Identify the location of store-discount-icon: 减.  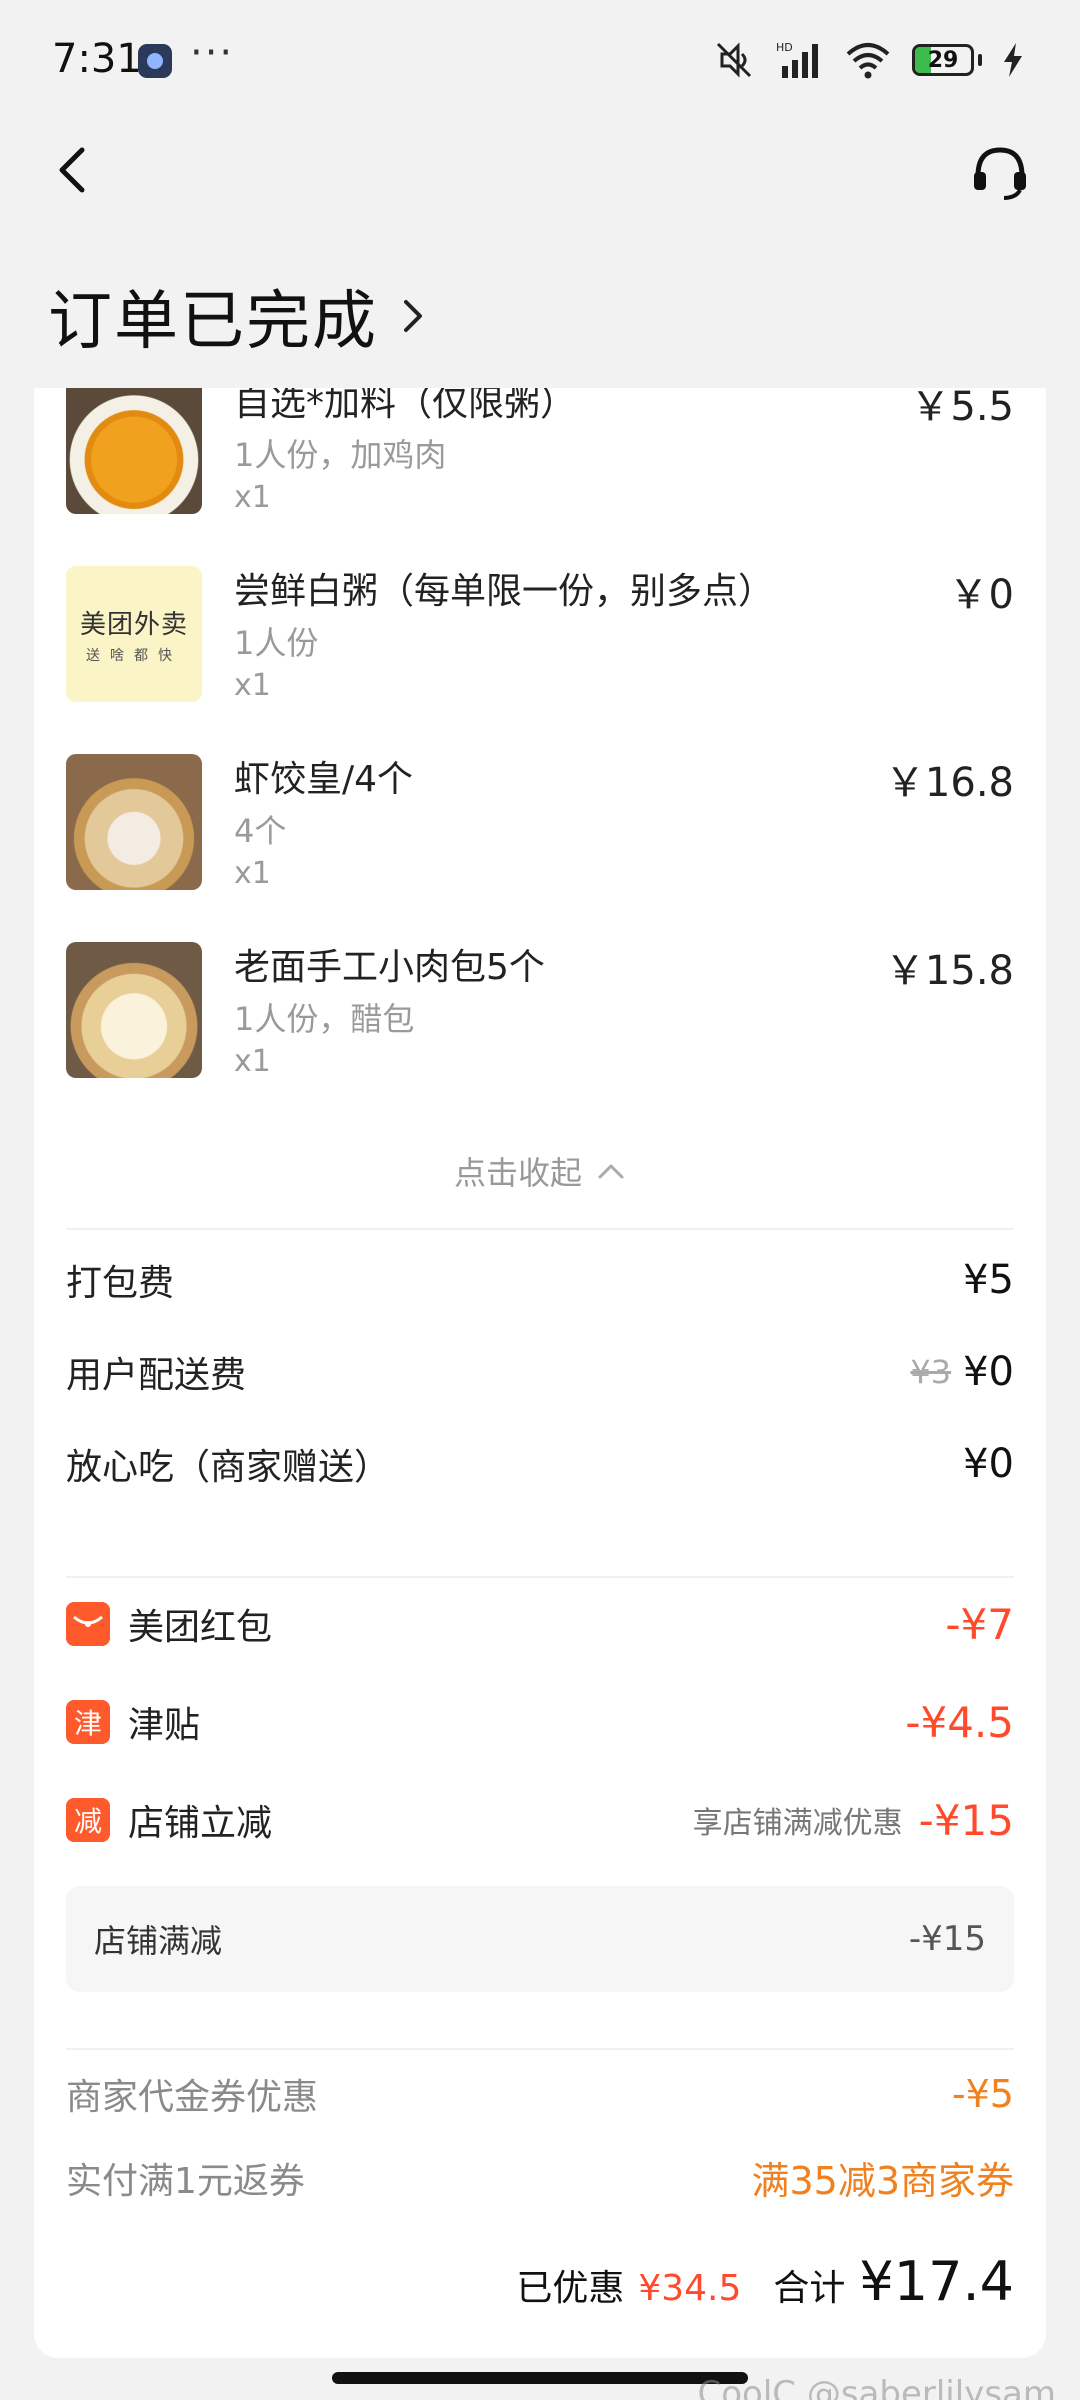
(88, 1820).